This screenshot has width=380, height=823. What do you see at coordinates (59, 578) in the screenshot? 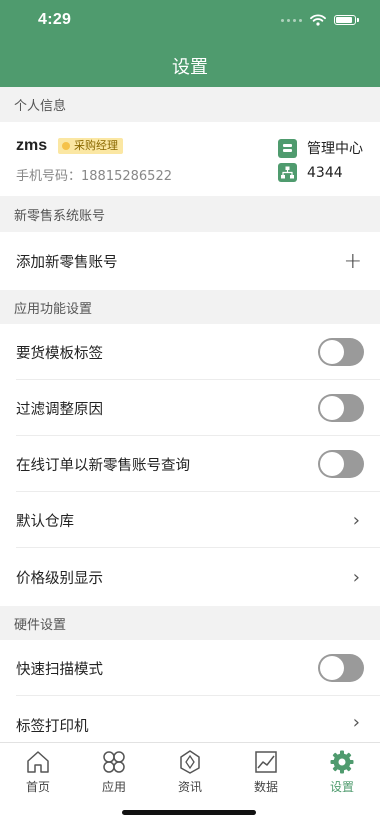
I see `setting-label: 价格级别显示` at bounding box center [59, 578].